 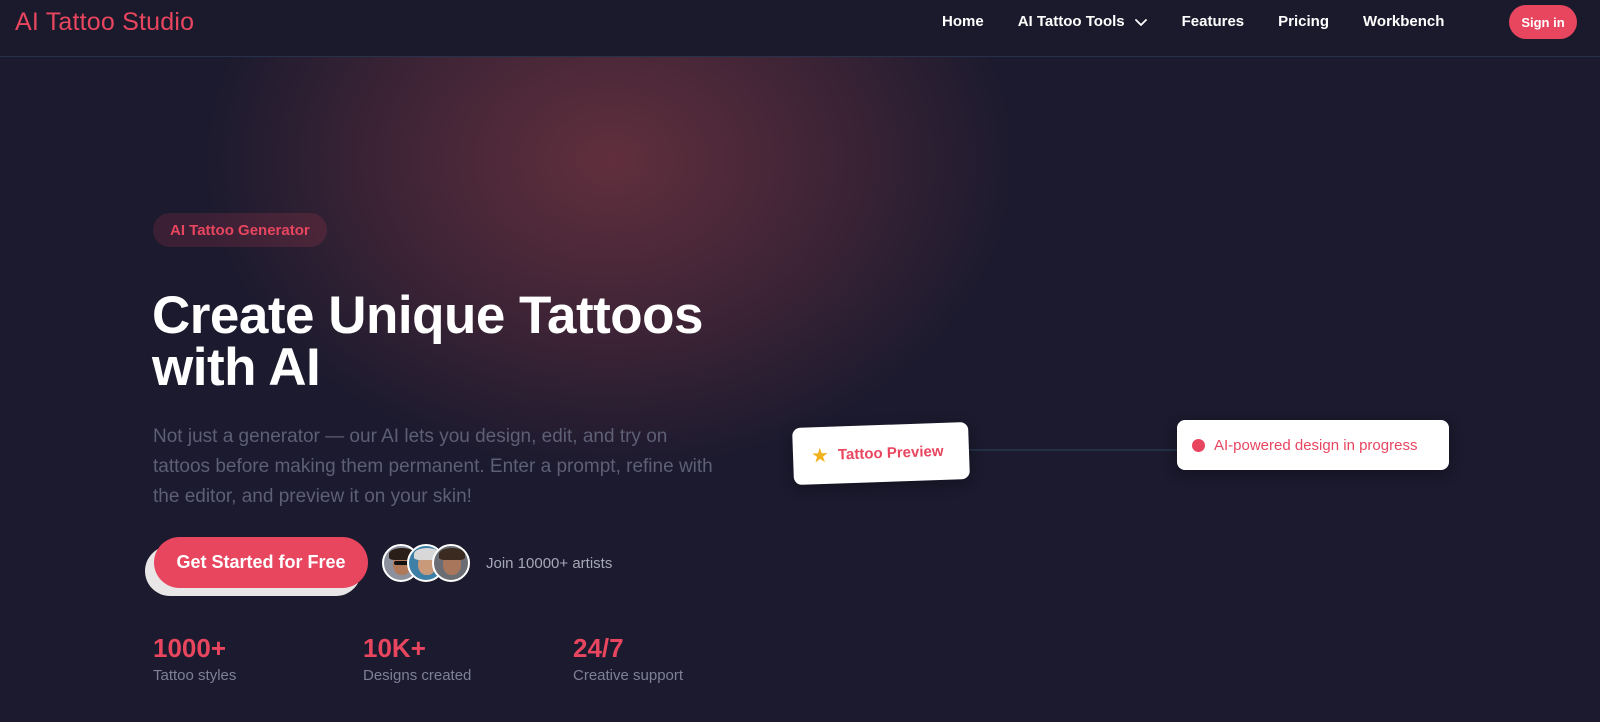 What do you see at coordinates (1140, 22) in the screenshot?
I see `chevron-down-icon` at bounding box center [1140, 22].